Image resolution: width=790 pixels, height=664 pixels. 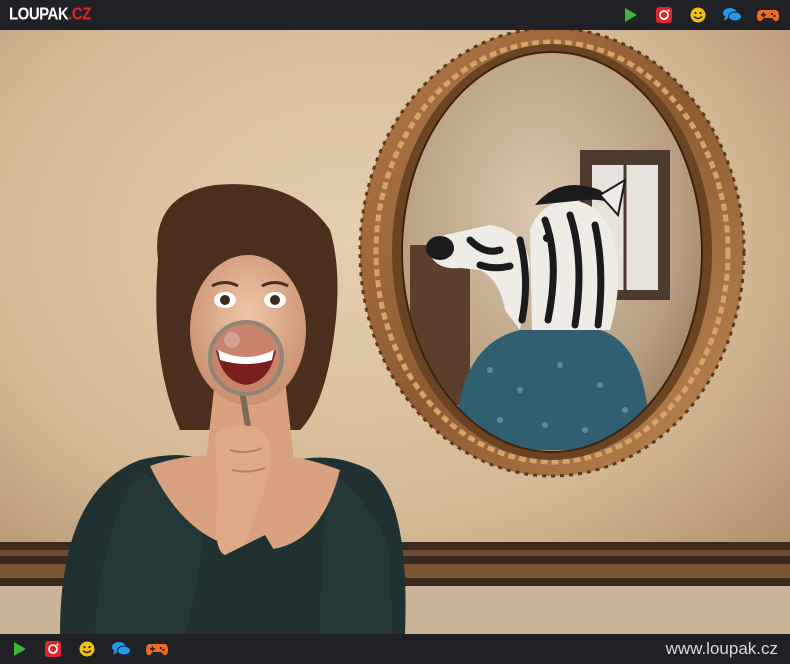 What do you see at coordinates (79, 14) in the screenshot?
I see `logo-suffix-text: .CZ` at bounding box center [79, 14].